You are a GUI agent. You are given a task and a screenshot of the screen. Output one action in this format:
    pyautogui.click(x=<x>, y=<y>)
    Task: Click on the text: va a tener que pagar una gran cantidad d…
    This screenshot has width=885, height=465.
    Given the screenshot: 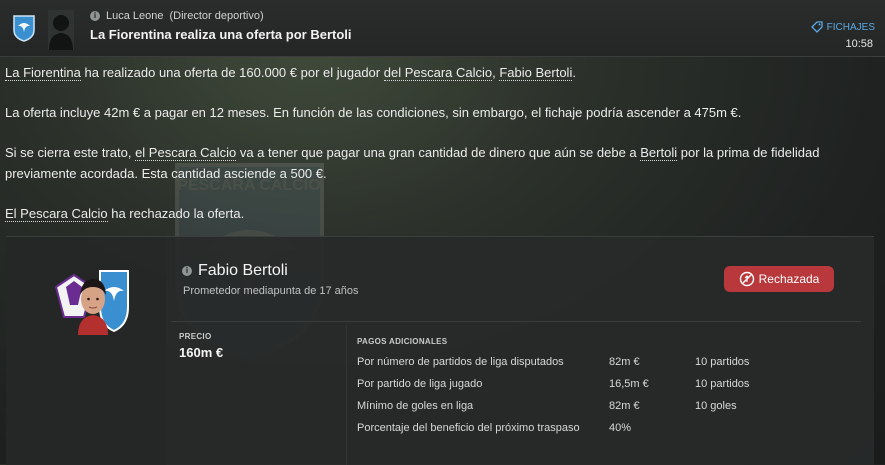 What is the action you would take?
    pyautogui.click(x=438, y=152)
    